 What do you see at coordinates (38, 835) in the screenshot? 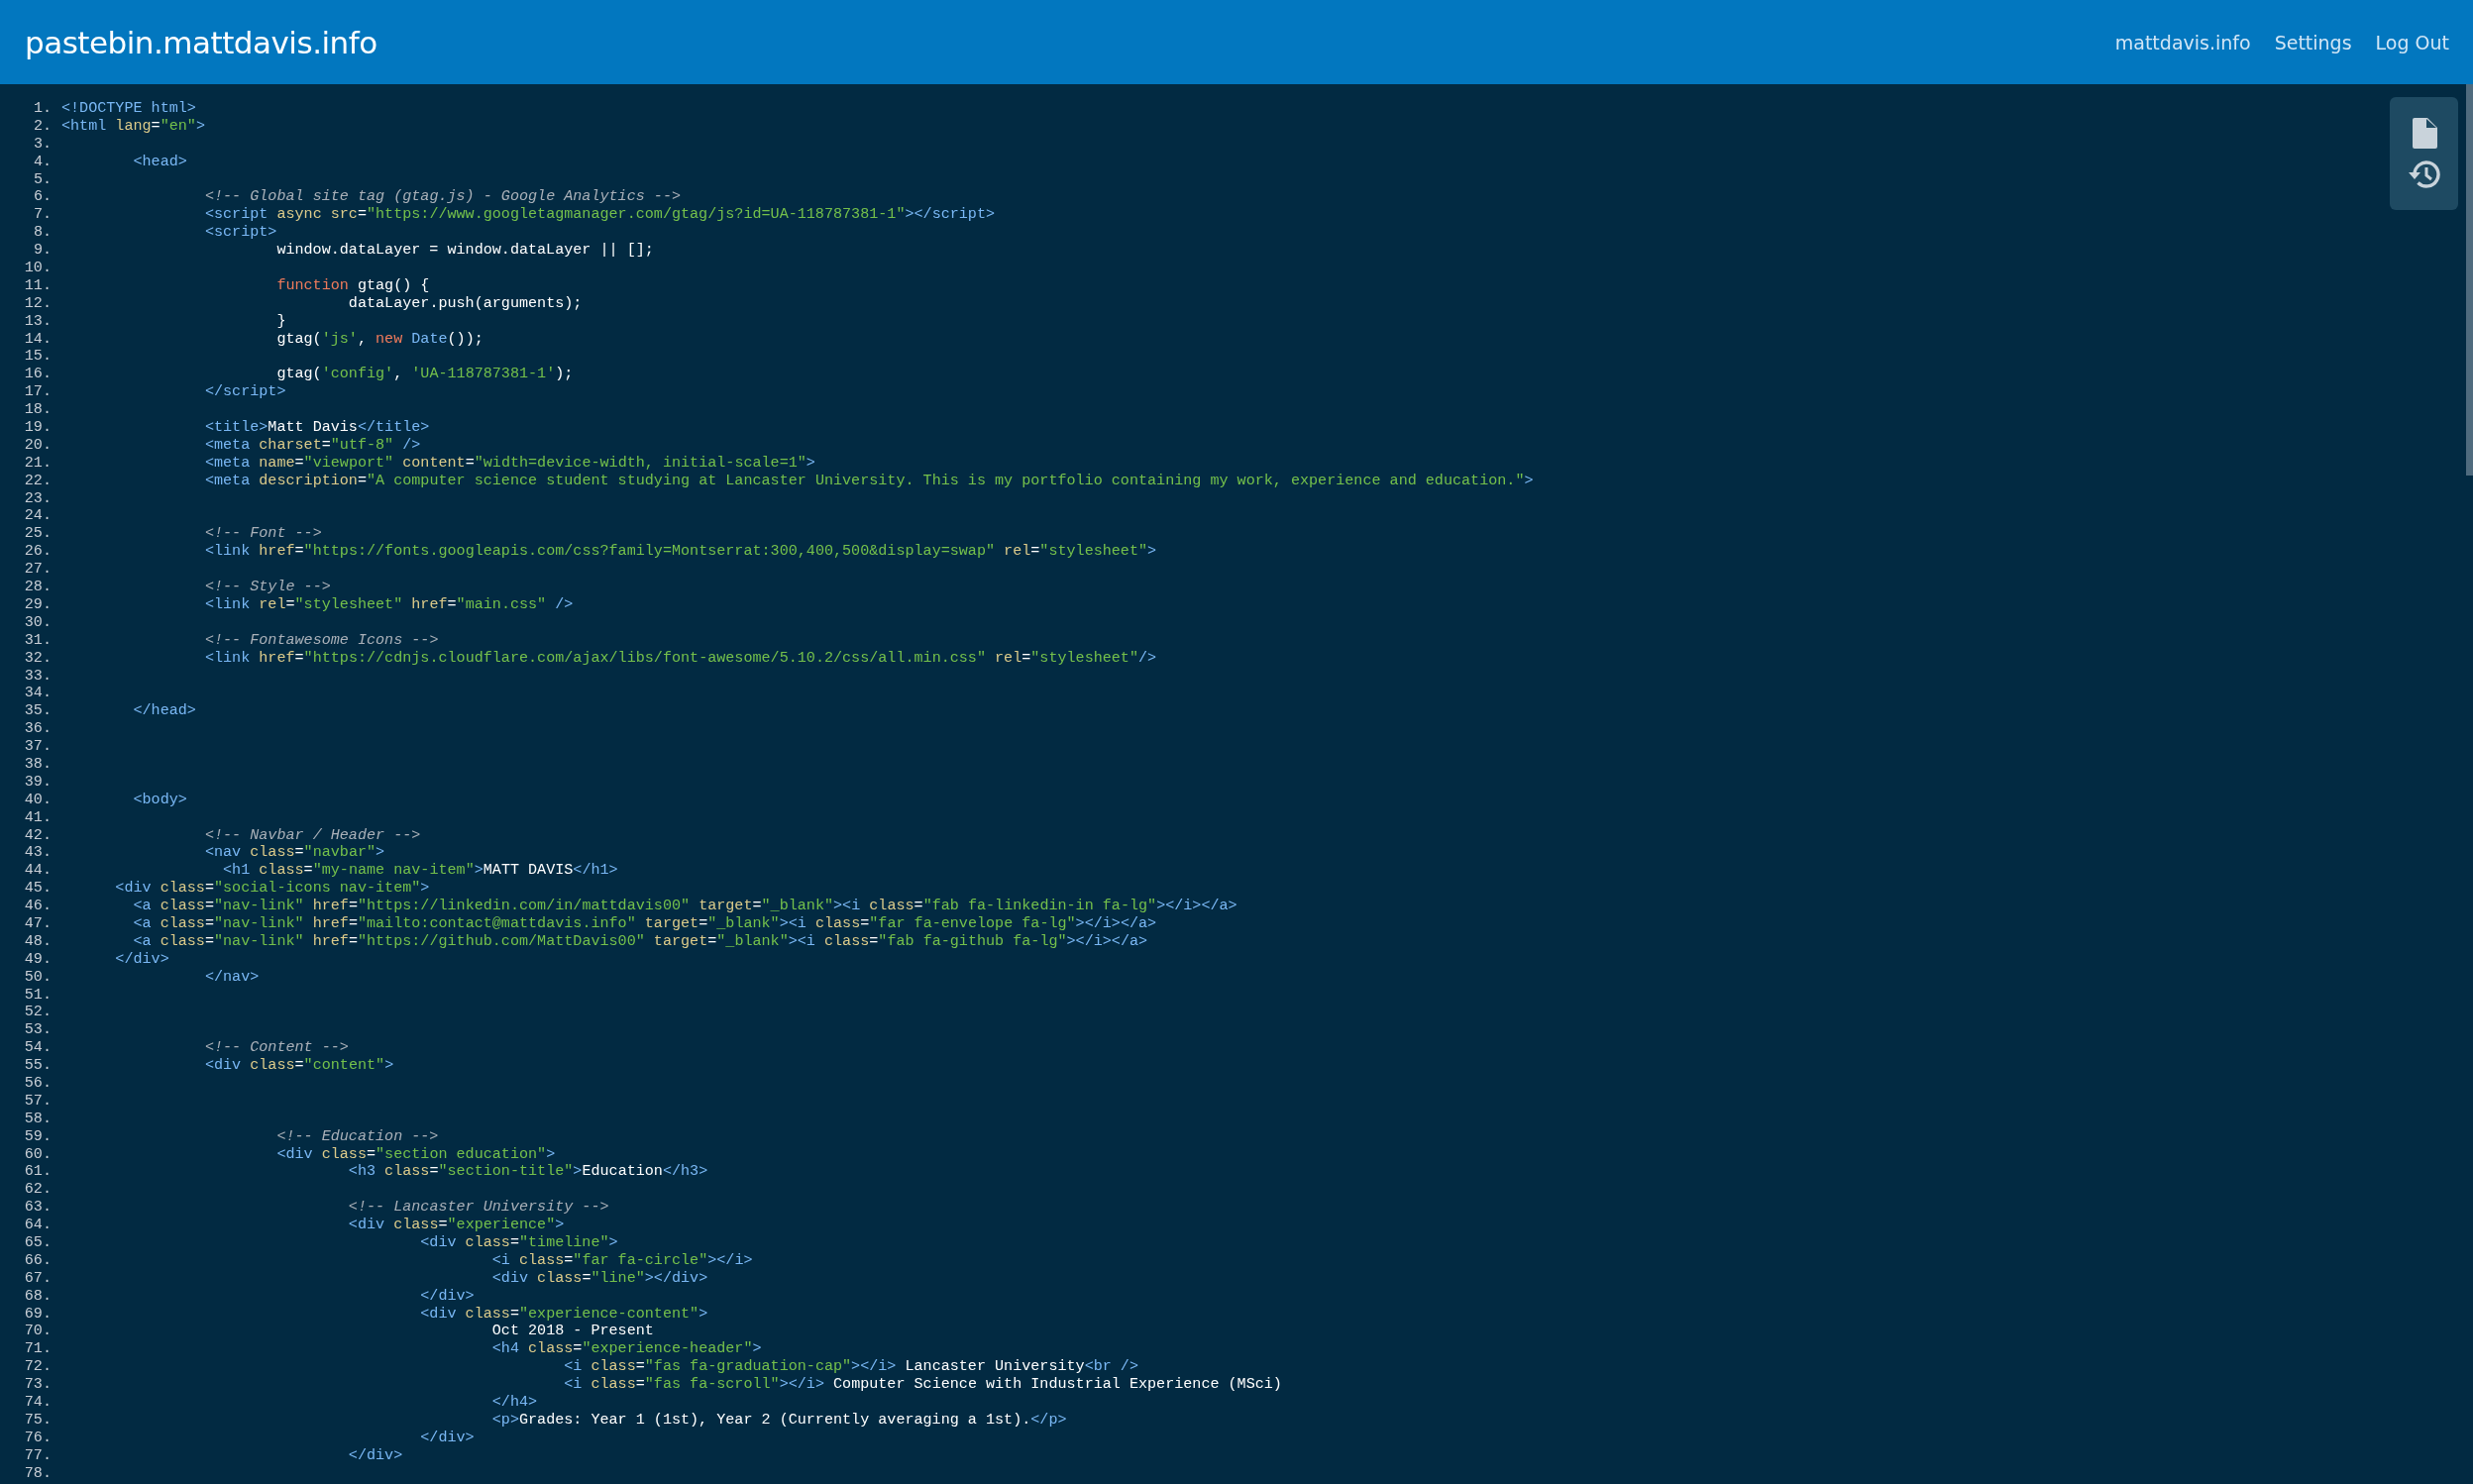
I see `line-number: 42.` at bounding box center [38, 835].